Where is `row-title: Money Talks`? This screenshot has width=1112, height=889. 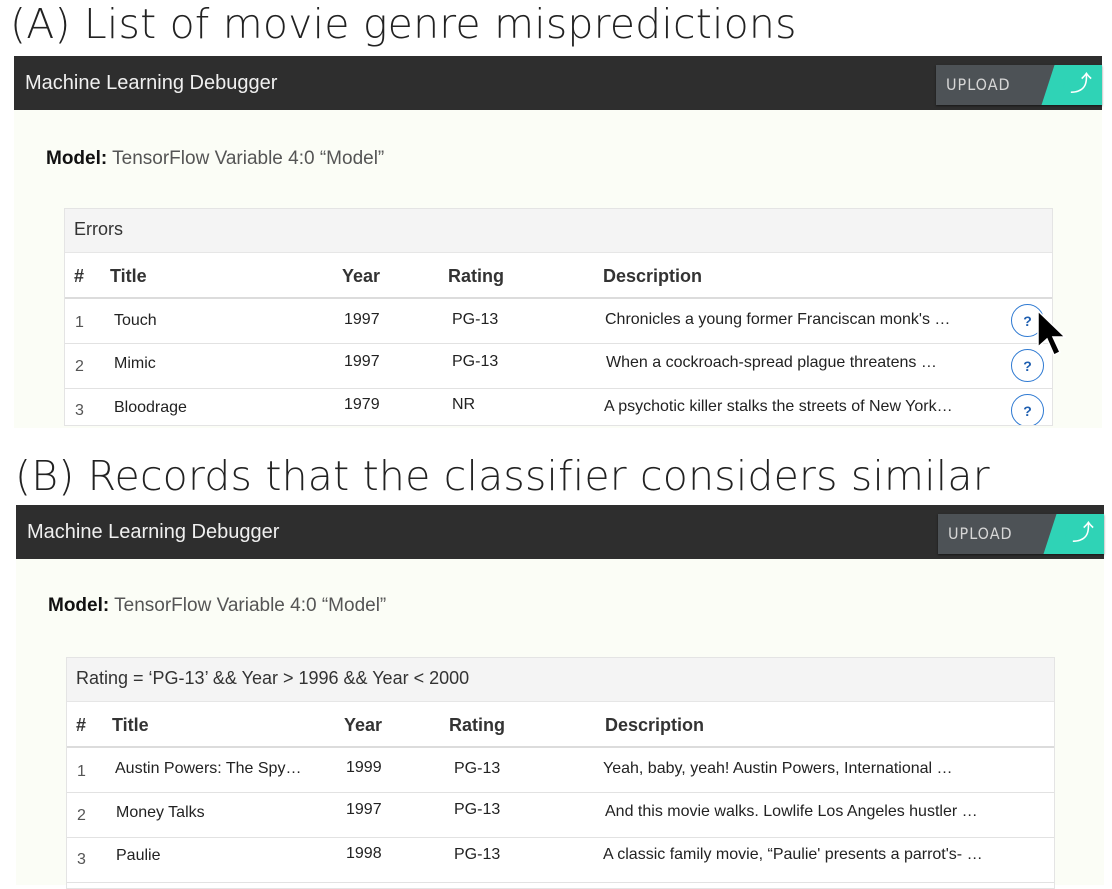
row-title: Money Talks is located at coordinates (160, 812).